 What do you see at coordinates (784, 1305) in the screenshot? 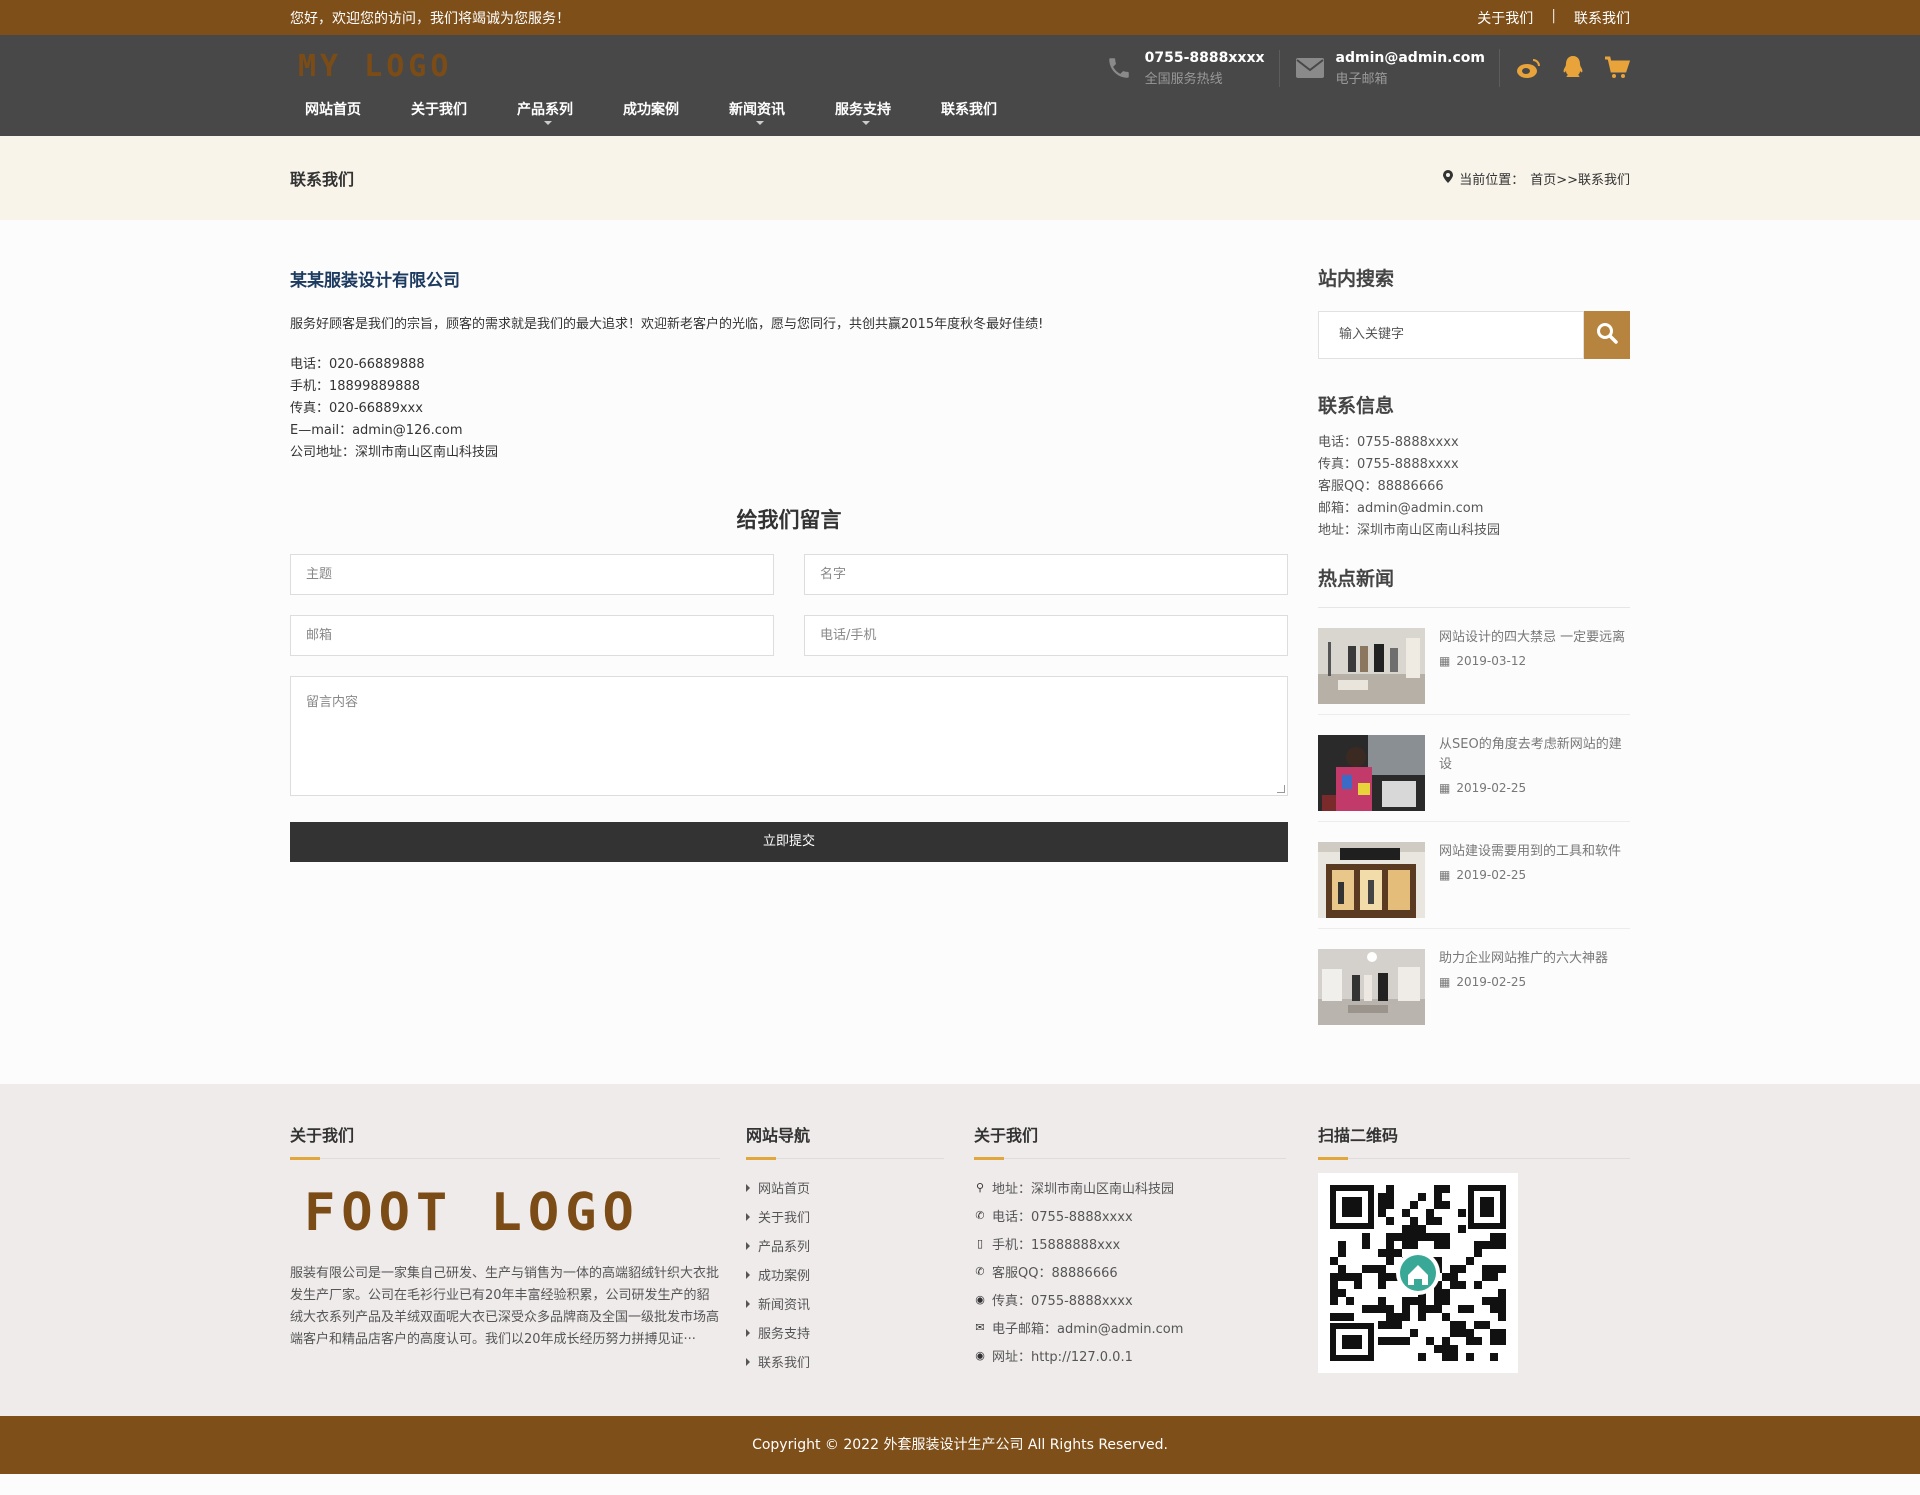
I see `footer-link-label: 新闻资讯` at bounding box center [784, 1305].